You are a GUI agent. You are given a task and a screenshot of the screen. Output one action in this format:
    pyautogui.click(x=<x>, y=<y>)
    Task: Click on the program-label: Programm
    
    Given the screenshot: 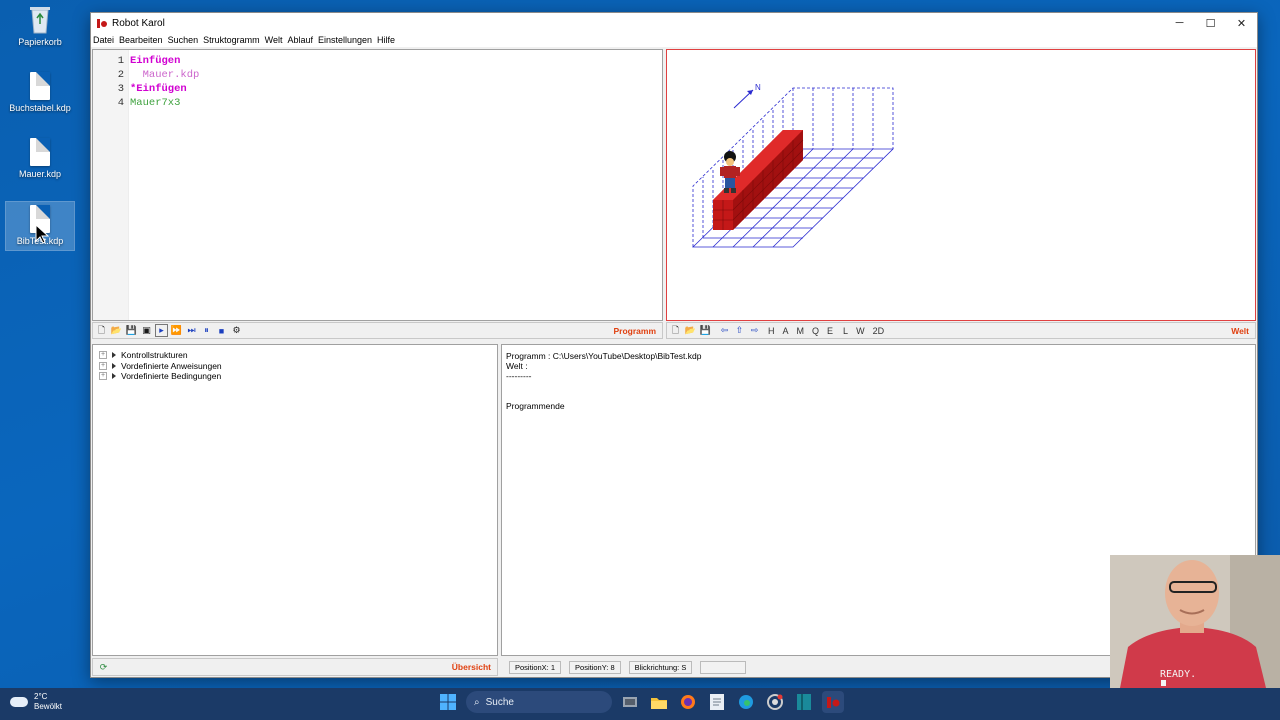 What is the action you would take?
    pyautogui.click(x=634, y=331)
    